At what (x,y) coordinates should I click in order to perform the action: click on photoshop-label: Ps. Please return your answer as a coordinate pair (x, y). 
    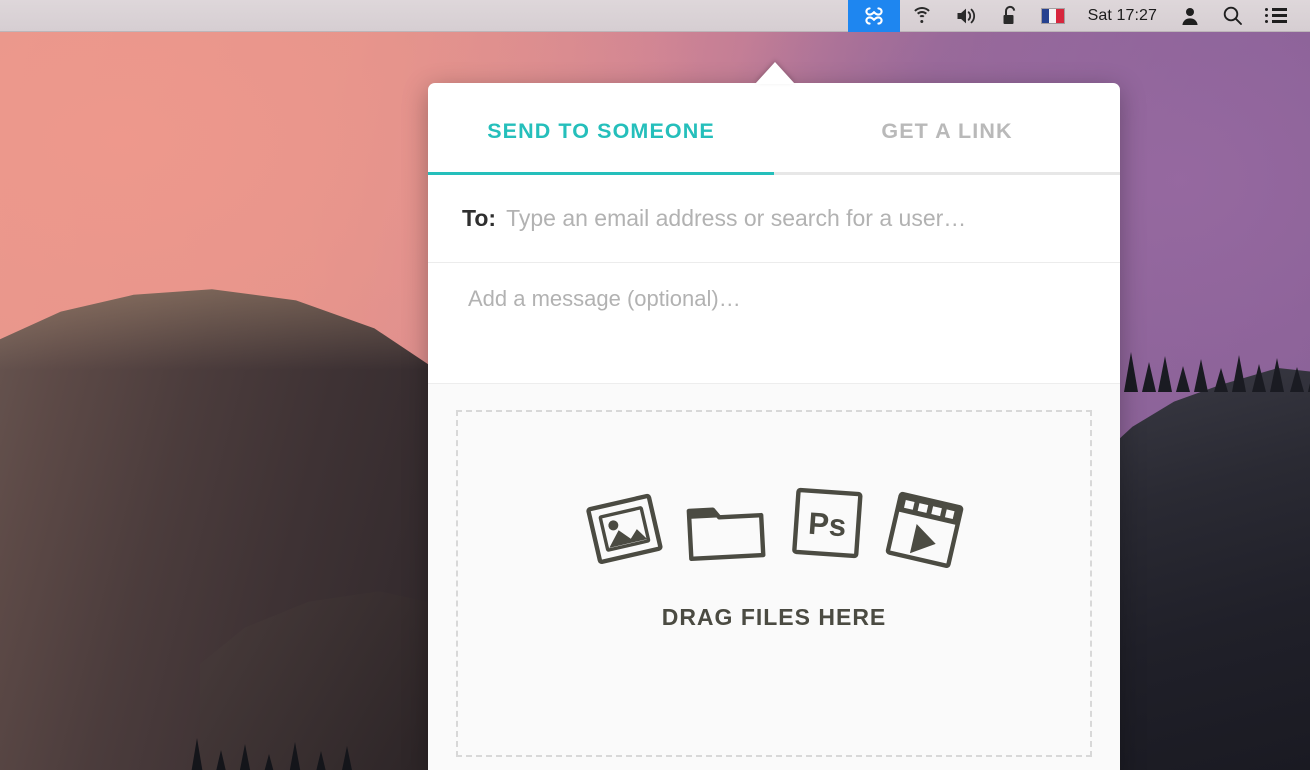
    Looking at the image, I should click on (827, 525).